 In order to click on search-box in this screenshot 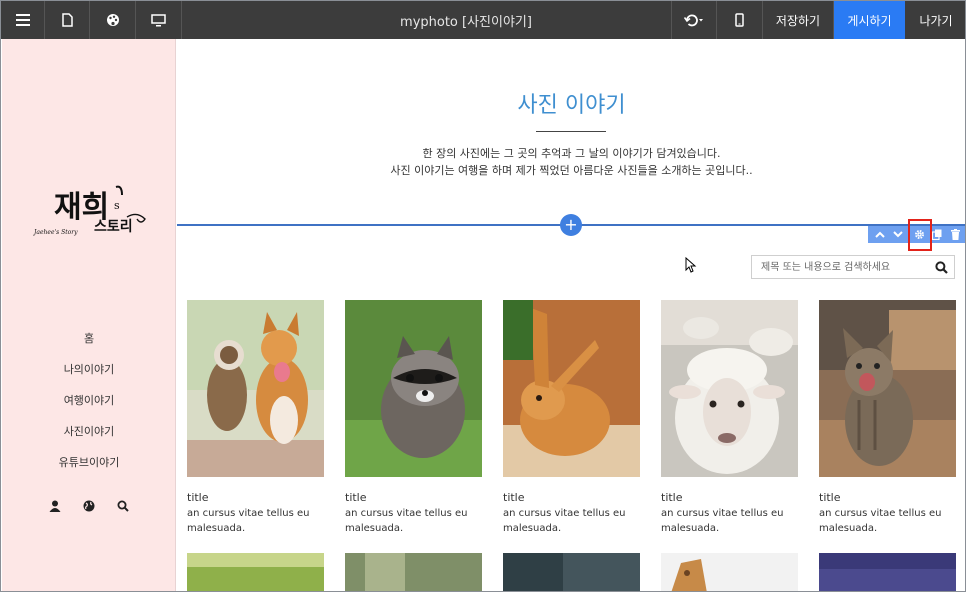, I will do `click(853, 267)`.